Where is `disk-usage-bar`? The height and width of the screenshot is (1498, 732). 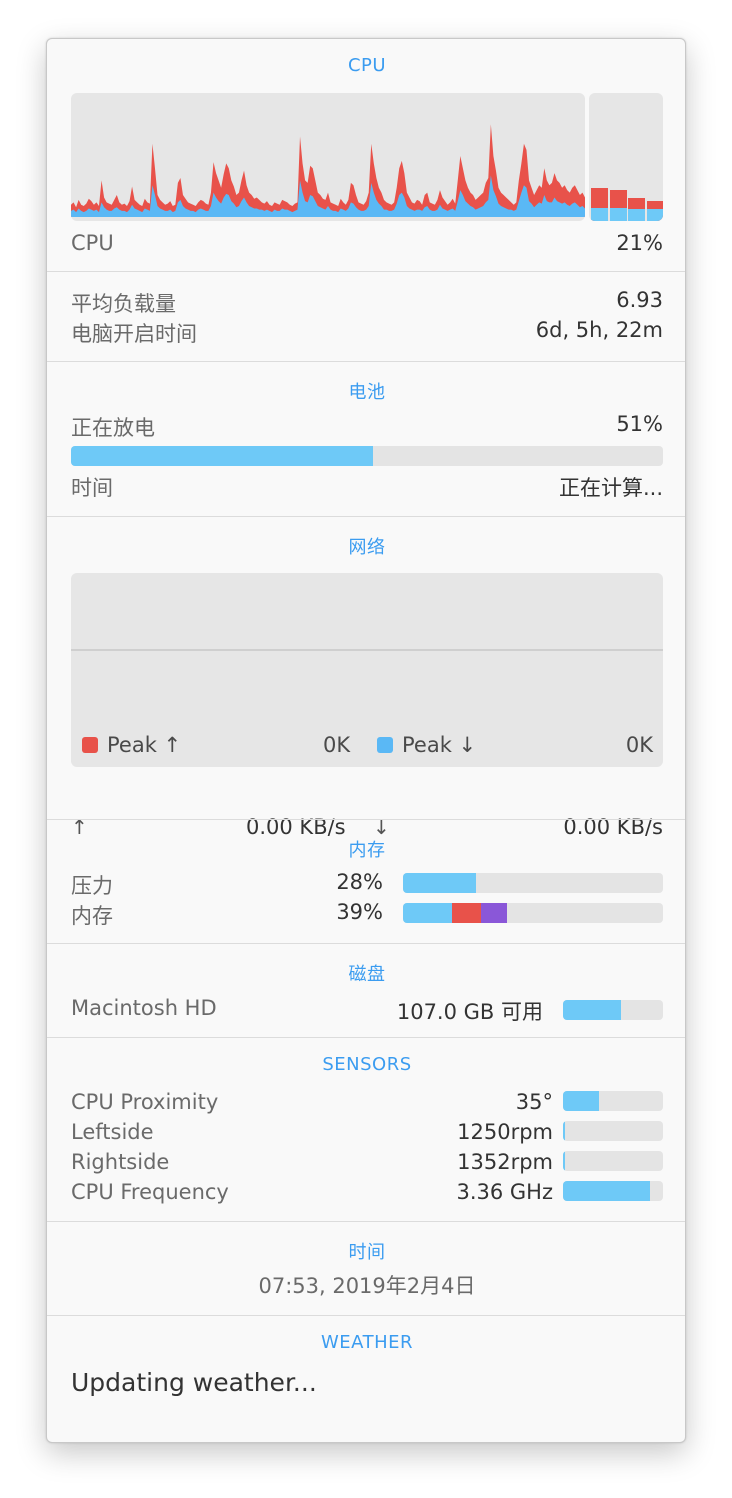
disk-usage-bar is located at coordinates (613, 1010).